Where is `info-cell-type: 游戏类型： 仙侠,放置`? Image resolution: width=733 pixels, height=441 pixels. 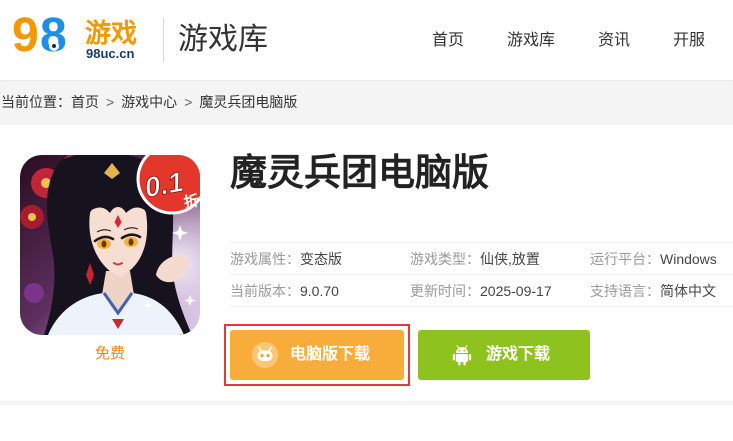
info-cell-type: 游戏类型： 仙侠,放置 is located at coordinates (500, 258).